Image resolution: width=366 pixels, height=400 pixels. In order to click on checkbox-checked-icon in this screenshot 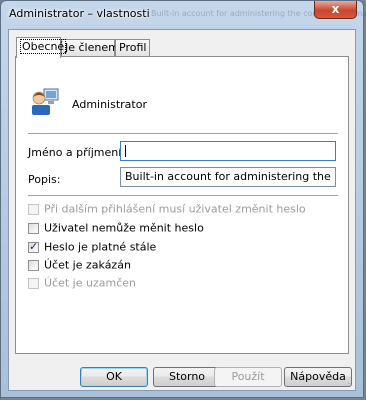, I will do `click(33, 246)`.